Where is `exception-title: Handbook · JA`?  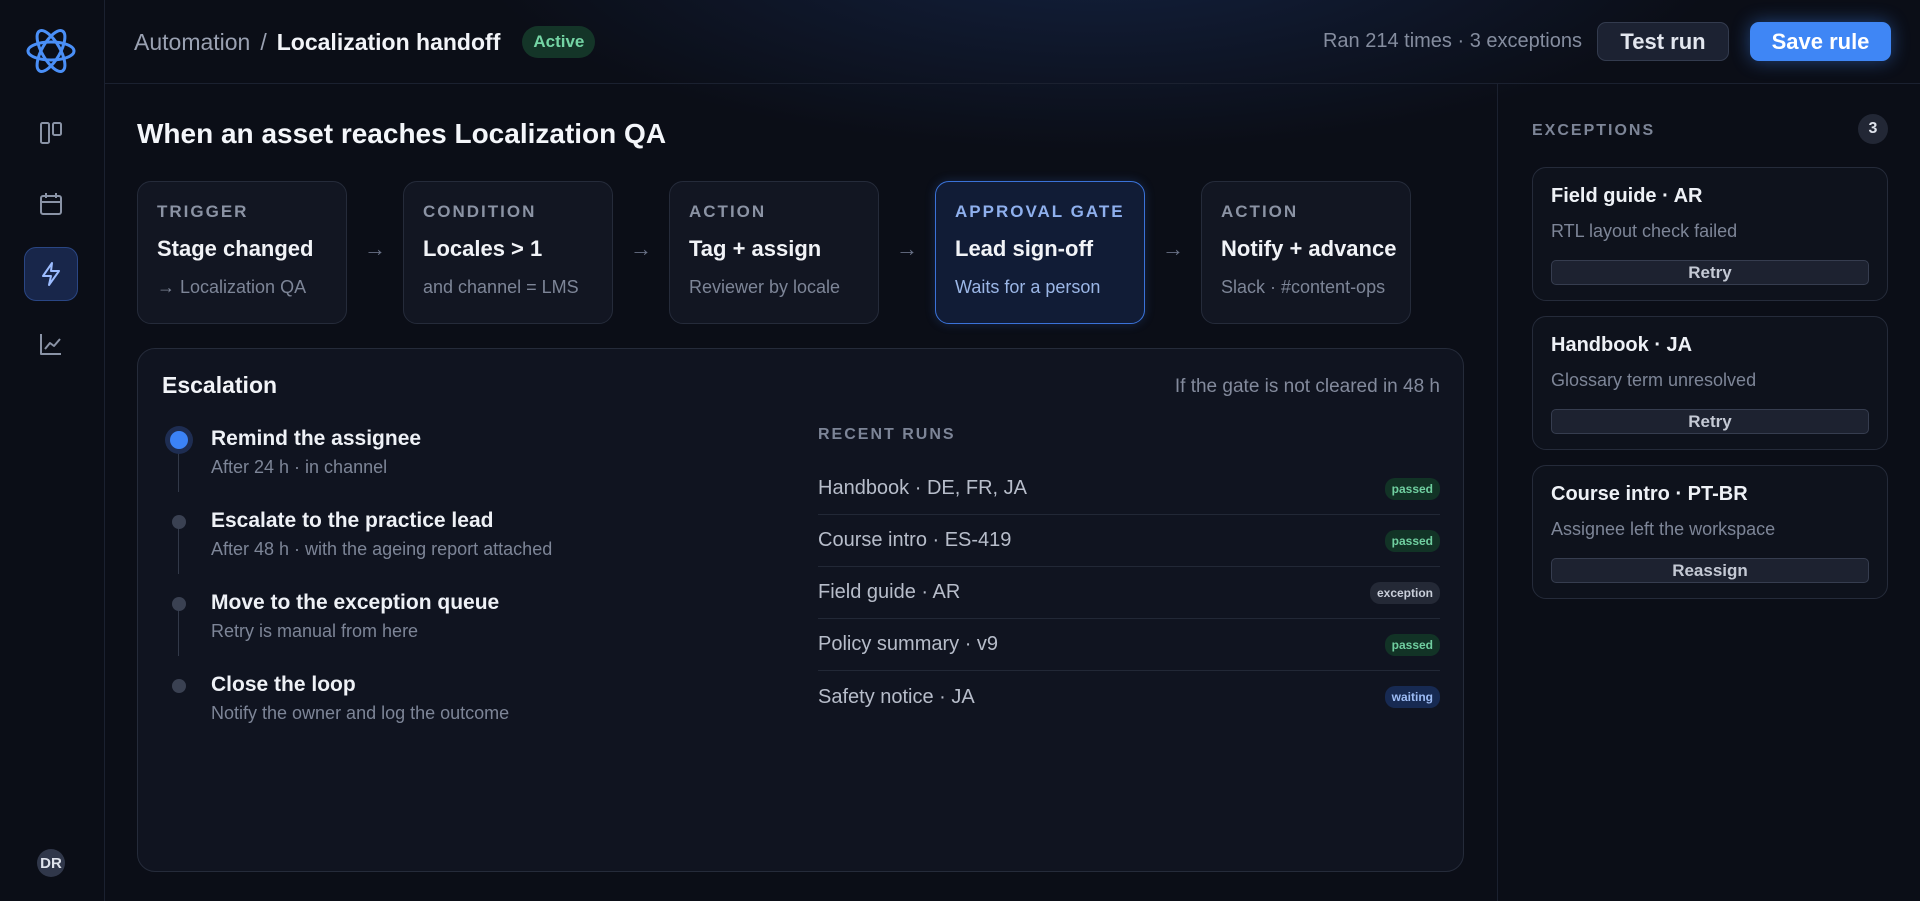 exception-title: Handbook · JA is located at coordinates (1622, 345).